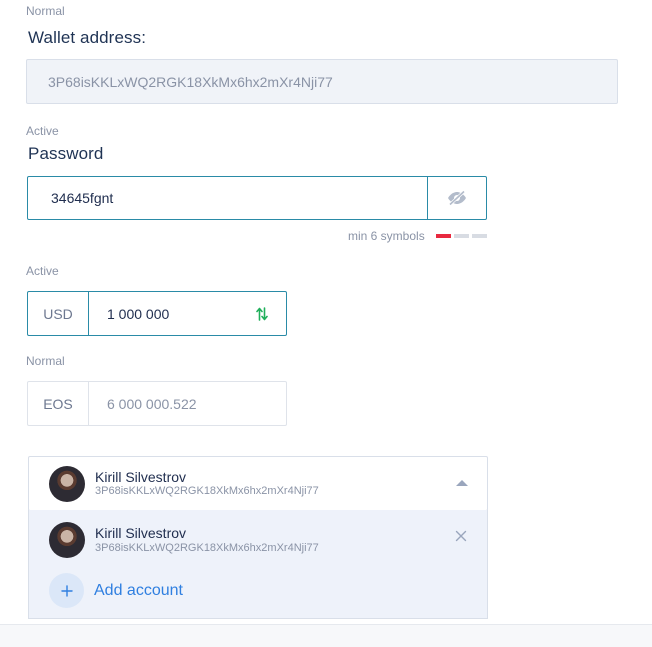  What do you see at coordinates (58, 403) in the screenshot?
I see `eos-currency-code: EOS` at bounding box center [58, 403].